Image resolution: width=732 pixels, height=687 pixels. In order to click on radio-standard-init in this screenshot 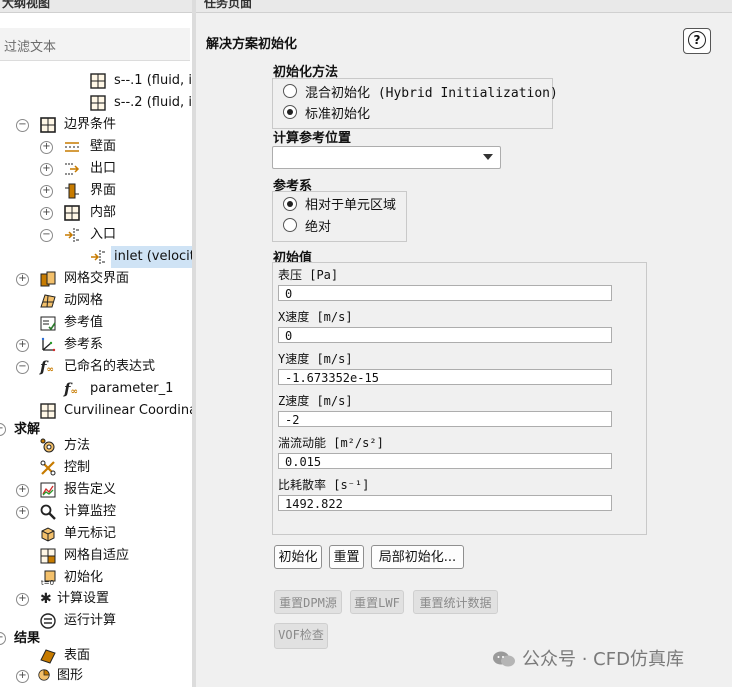, I will do `click(290, 112)`.